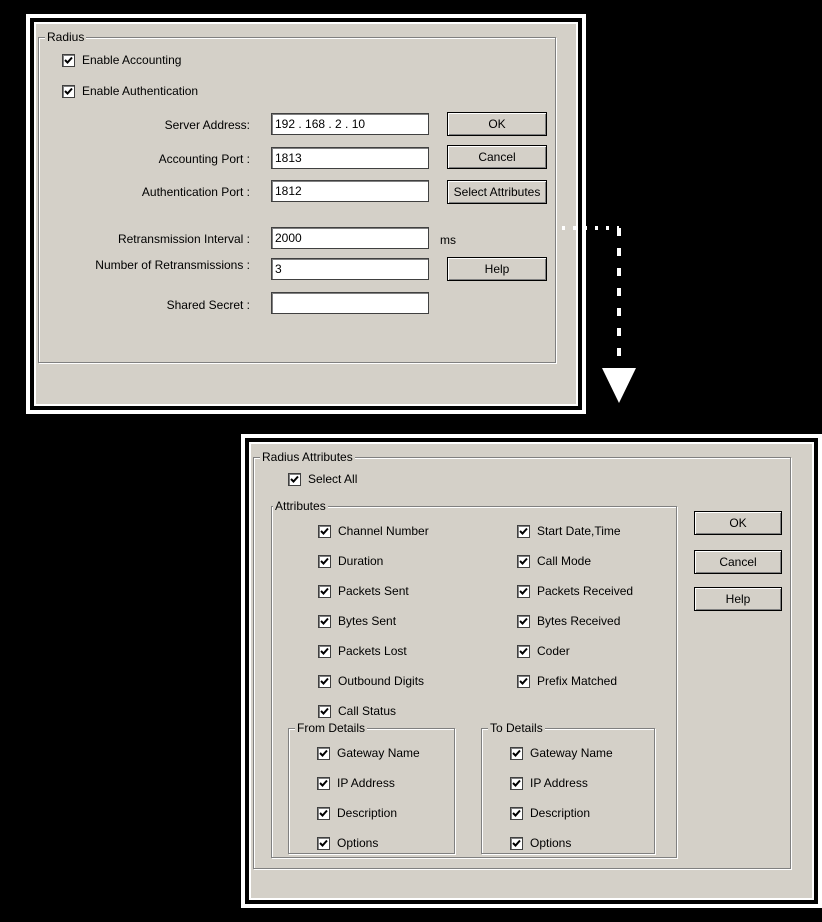 Image resolution: width=822 pixels, height=922 pixels. Describe the element at coordinates (350, 158) in the screenshot. I see `accounting-port-field: 1813` at that location.